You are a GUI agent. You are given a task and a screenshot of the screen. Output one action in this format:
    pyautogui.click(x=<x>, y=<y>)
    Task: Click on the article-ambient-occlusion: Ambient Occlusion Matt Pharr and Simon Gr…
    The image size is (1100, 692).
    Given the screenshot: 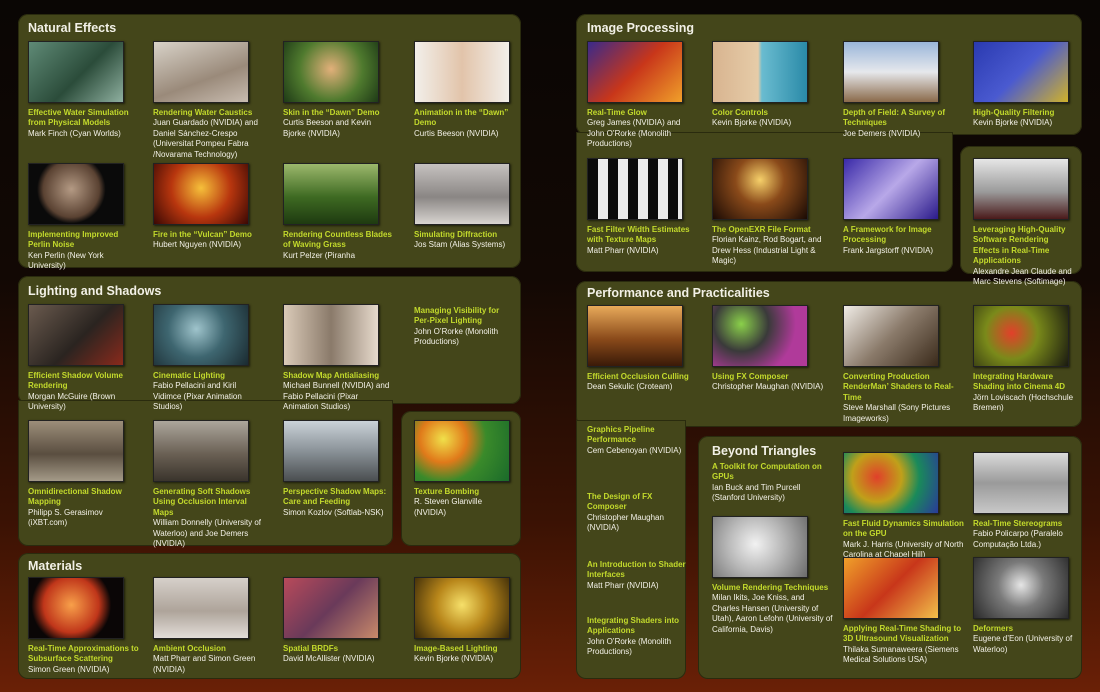 What is the action you would take?
    pyautogui.click(x=209, y=626)
    